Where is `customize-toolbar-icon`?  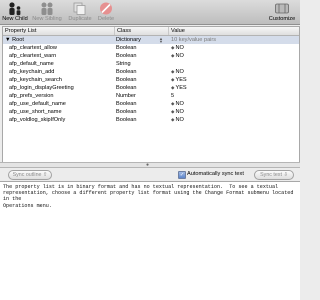
customize-toolbar-icon is located at coordinates (282, 8).